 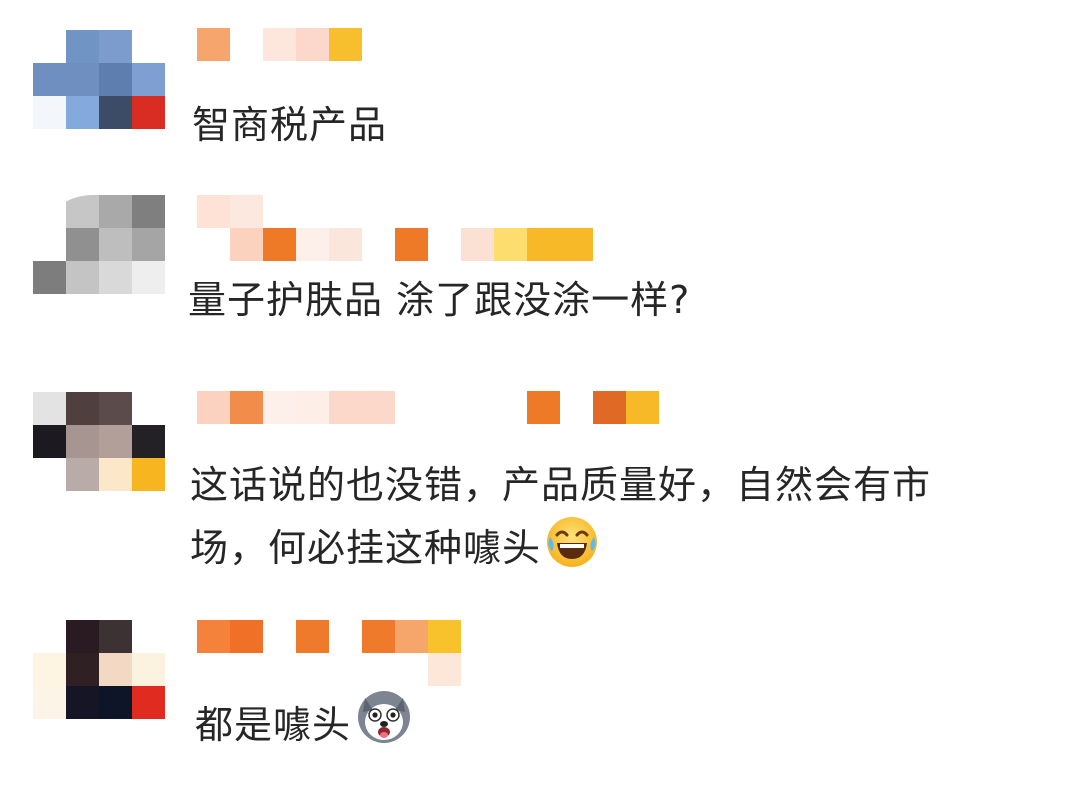 I want to click on comment-text-line-2-wrap: 场，何必挂这种噱头, so click(x=560, y=550).